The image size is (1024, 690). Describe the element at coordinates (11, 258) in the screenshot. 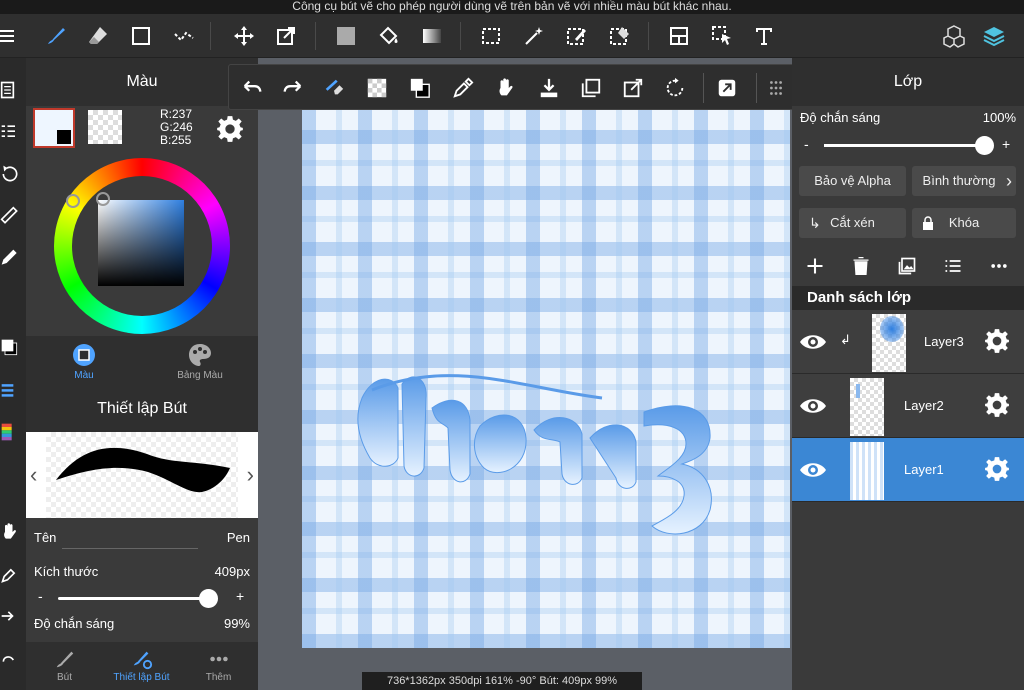

I see `pen-side-icon` at that location.